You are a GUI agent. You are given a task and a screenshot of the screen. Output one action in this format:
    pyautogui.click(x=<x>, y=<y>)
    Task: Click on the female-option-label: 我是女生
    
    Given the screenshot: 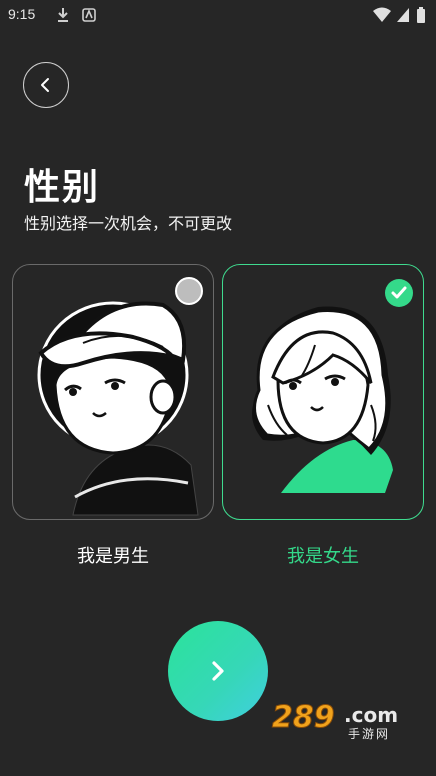 What is the action you would take?
    pyautogui.click(x=323, y=555)
    